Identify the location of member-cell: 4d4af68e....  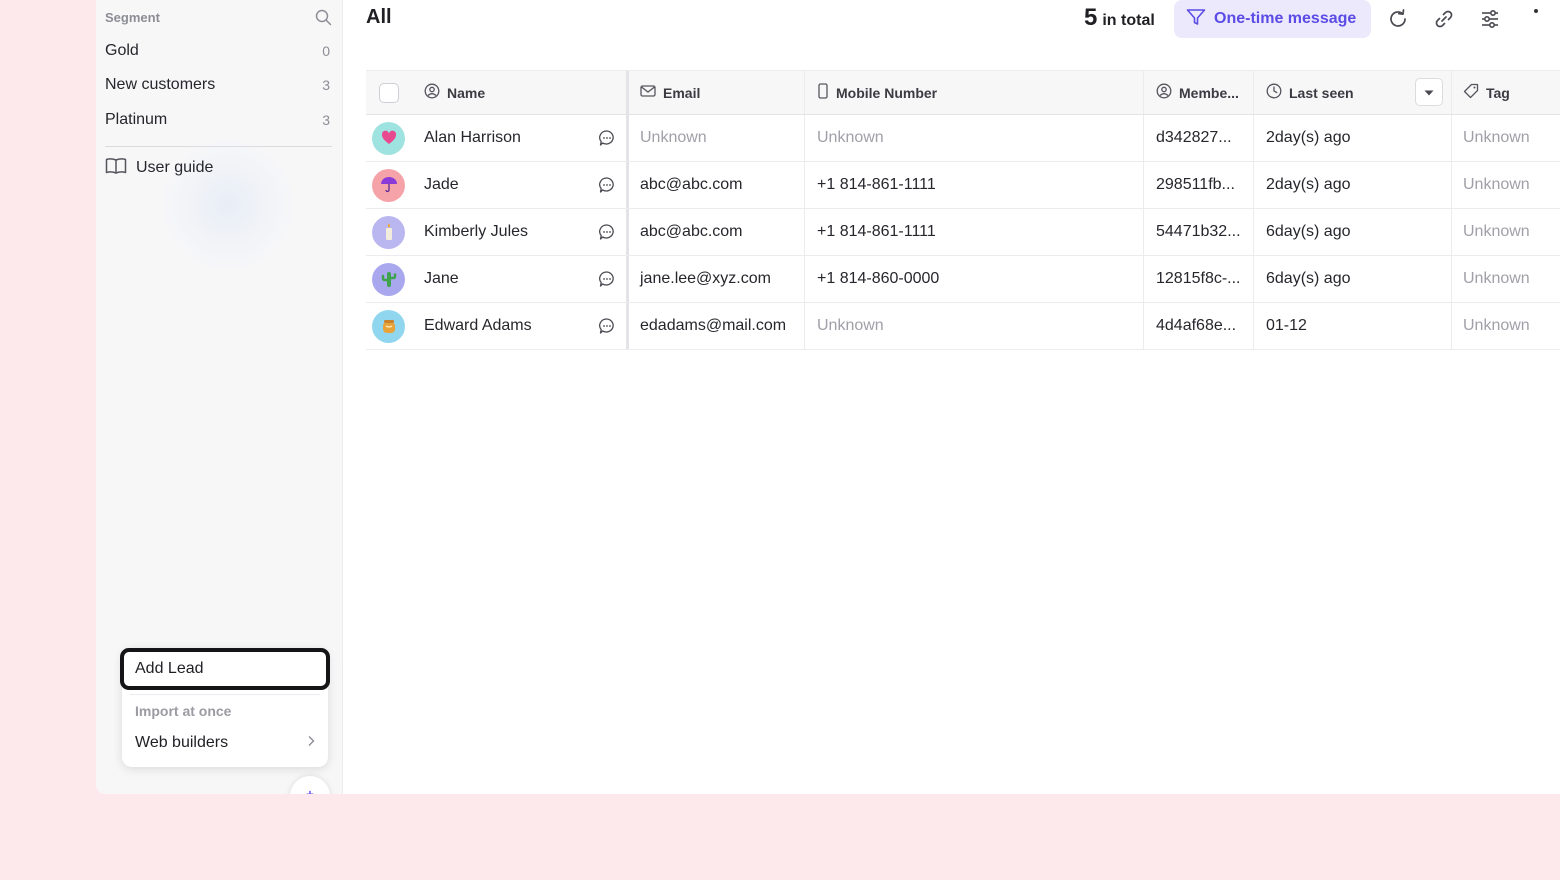
(1198, 326).